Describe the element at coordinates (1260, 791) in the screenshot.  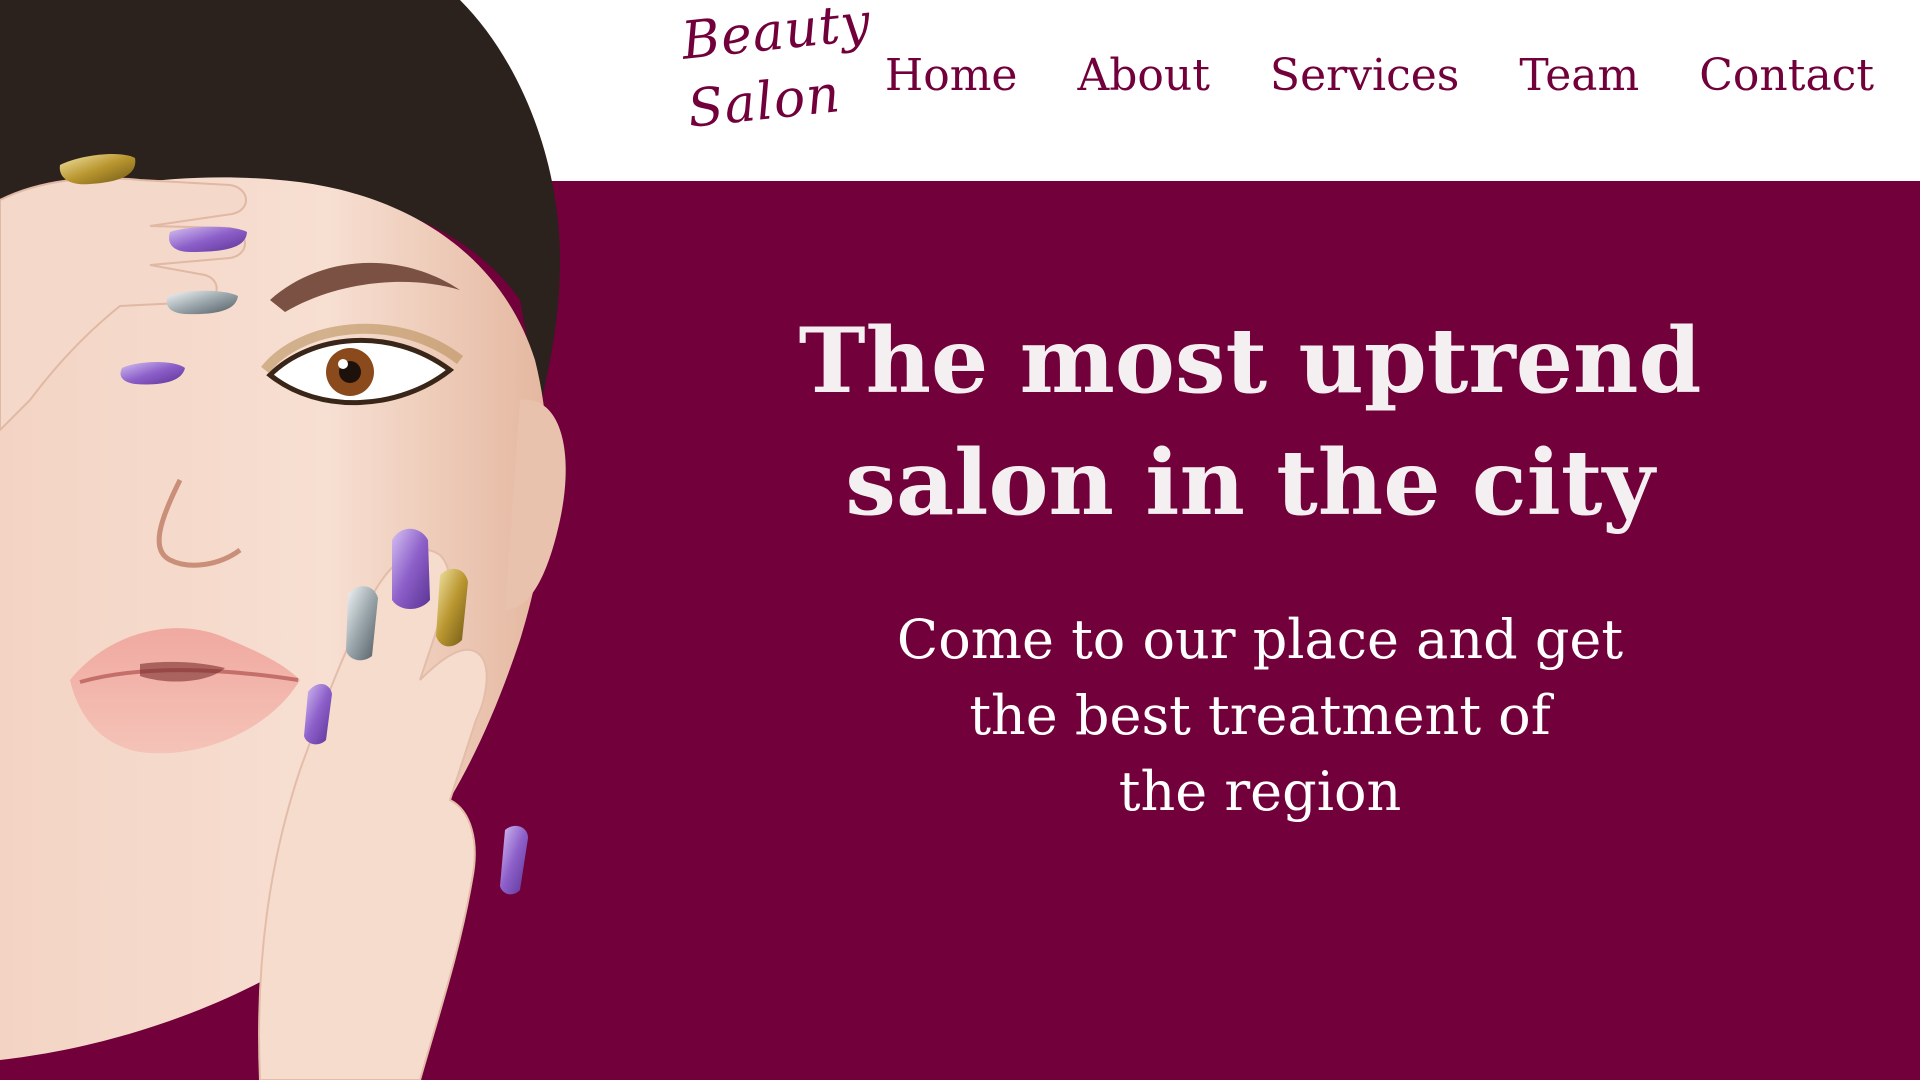
I see `subtext-line-3: the region` at that location.